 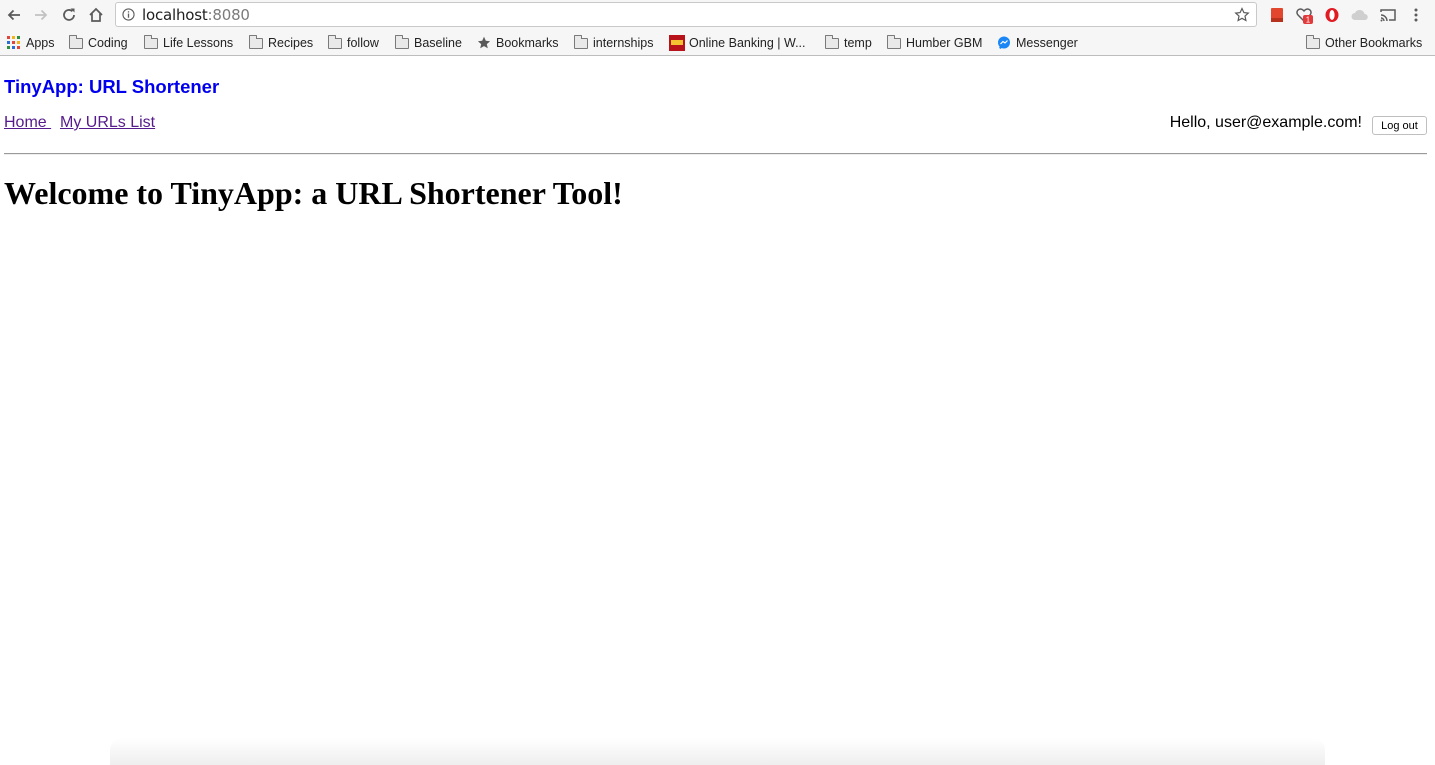 What do you see at coordinates (527, 43) in the screenshot?
I see `bookmark-label: Bookmarks` at bounding box center [527, 43].